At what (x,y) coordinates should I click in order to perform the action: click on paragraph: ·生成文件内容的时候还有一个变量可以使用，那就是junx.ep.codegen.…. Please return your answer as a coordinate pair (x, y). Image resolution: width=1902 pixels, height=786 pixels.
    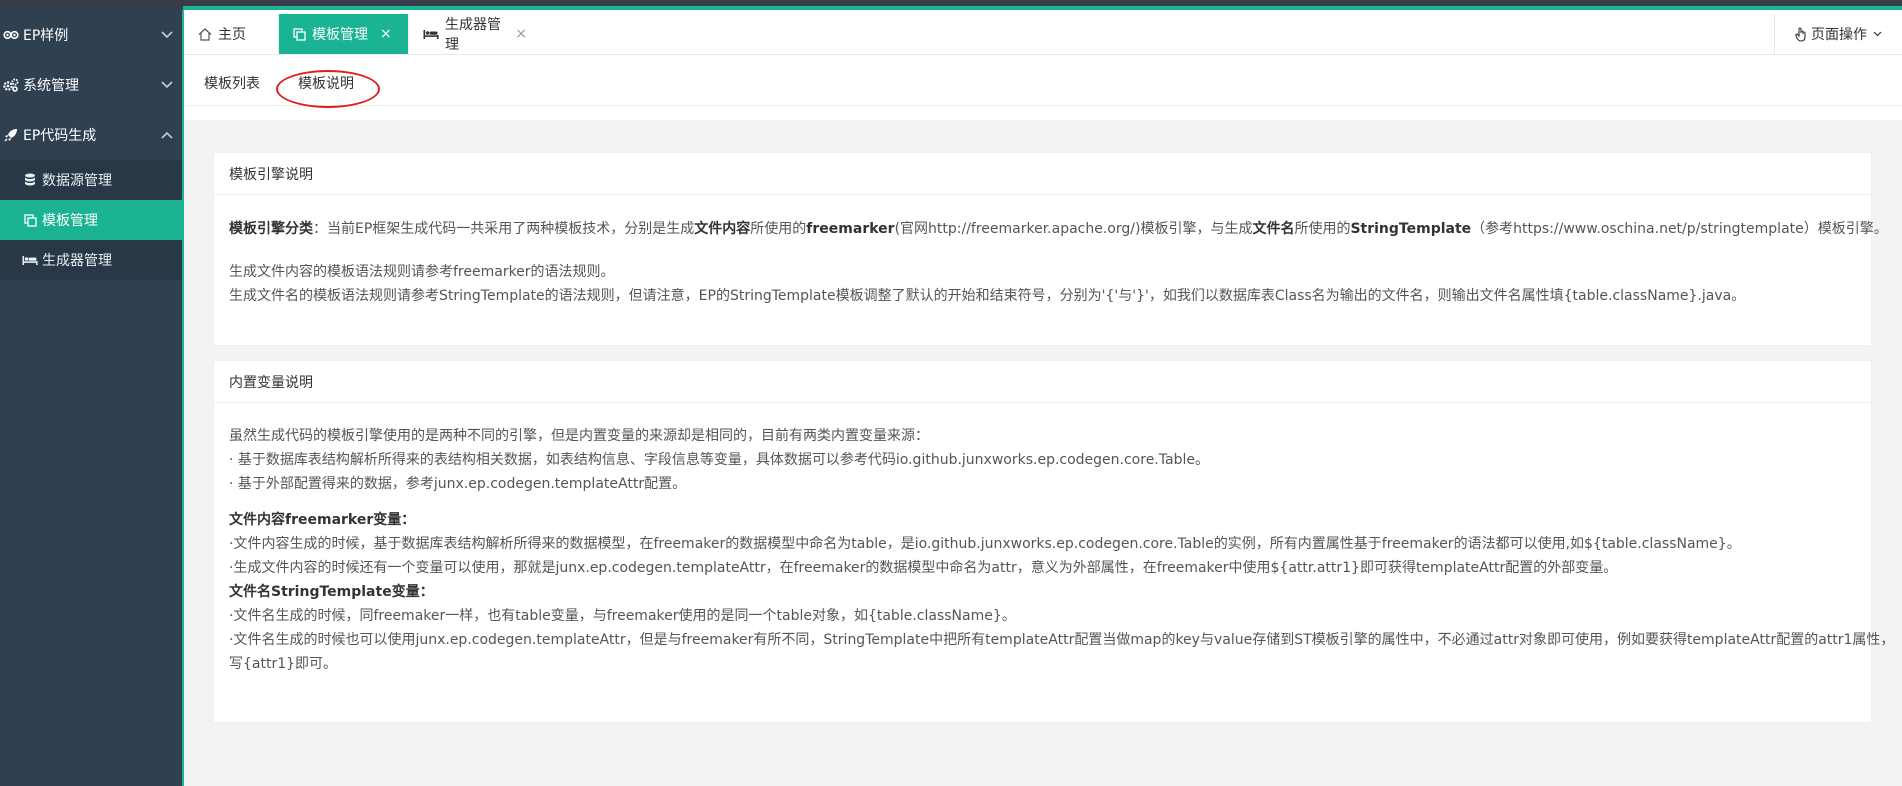
    Looking at the image, I should click on (923, 568).